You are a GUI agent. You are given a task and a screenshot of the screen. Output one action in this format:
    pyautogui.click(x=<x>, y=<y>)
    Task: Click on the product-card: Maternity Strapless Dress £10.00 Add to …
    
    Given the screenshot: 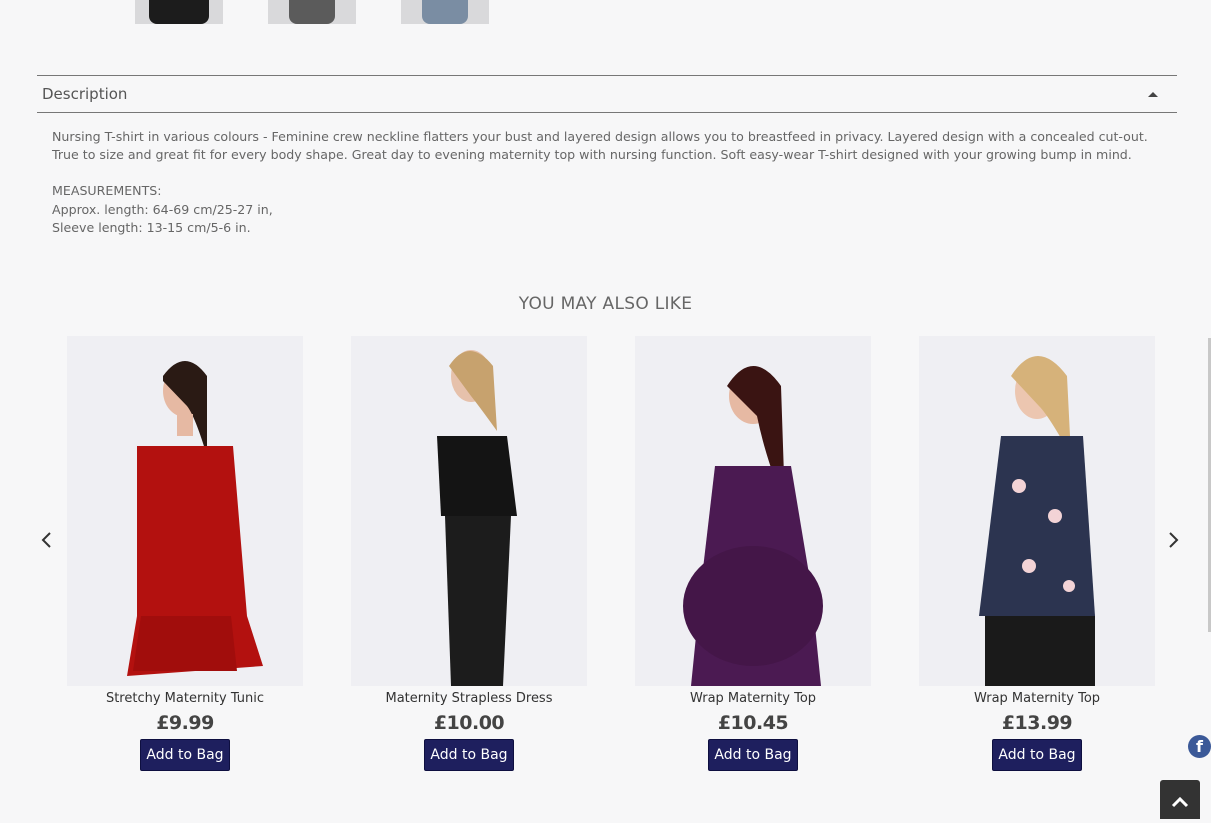 What is the action you would take?
    pyautogui.click(x=469, y=553)
    